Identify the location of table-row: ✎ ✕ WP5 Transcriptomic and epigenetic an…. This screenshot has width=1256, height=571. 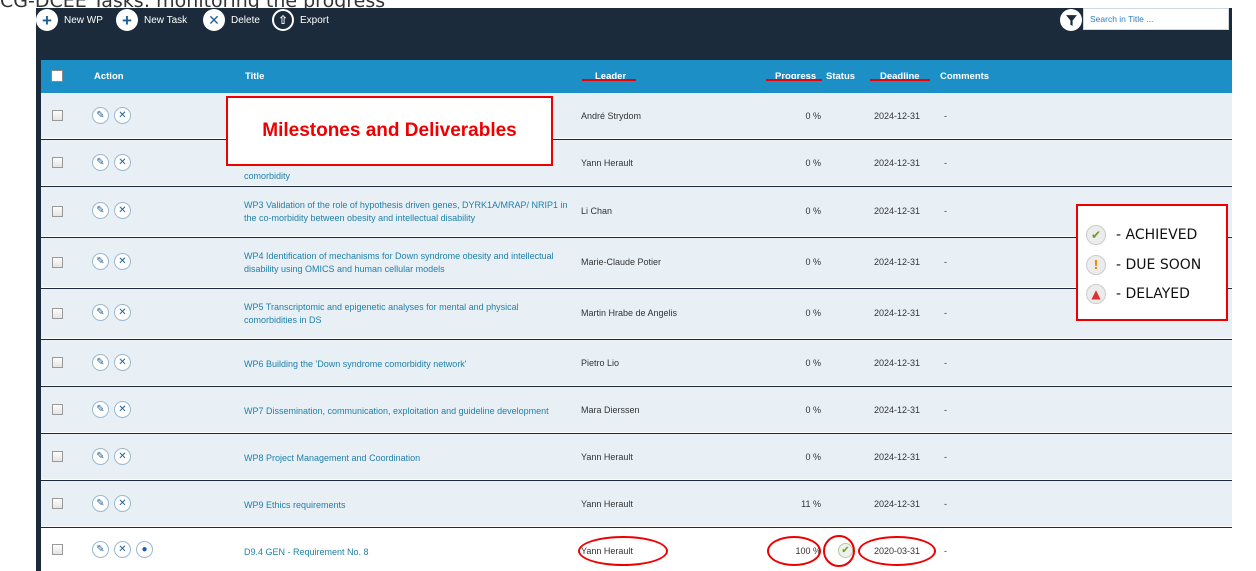
(636, 314).